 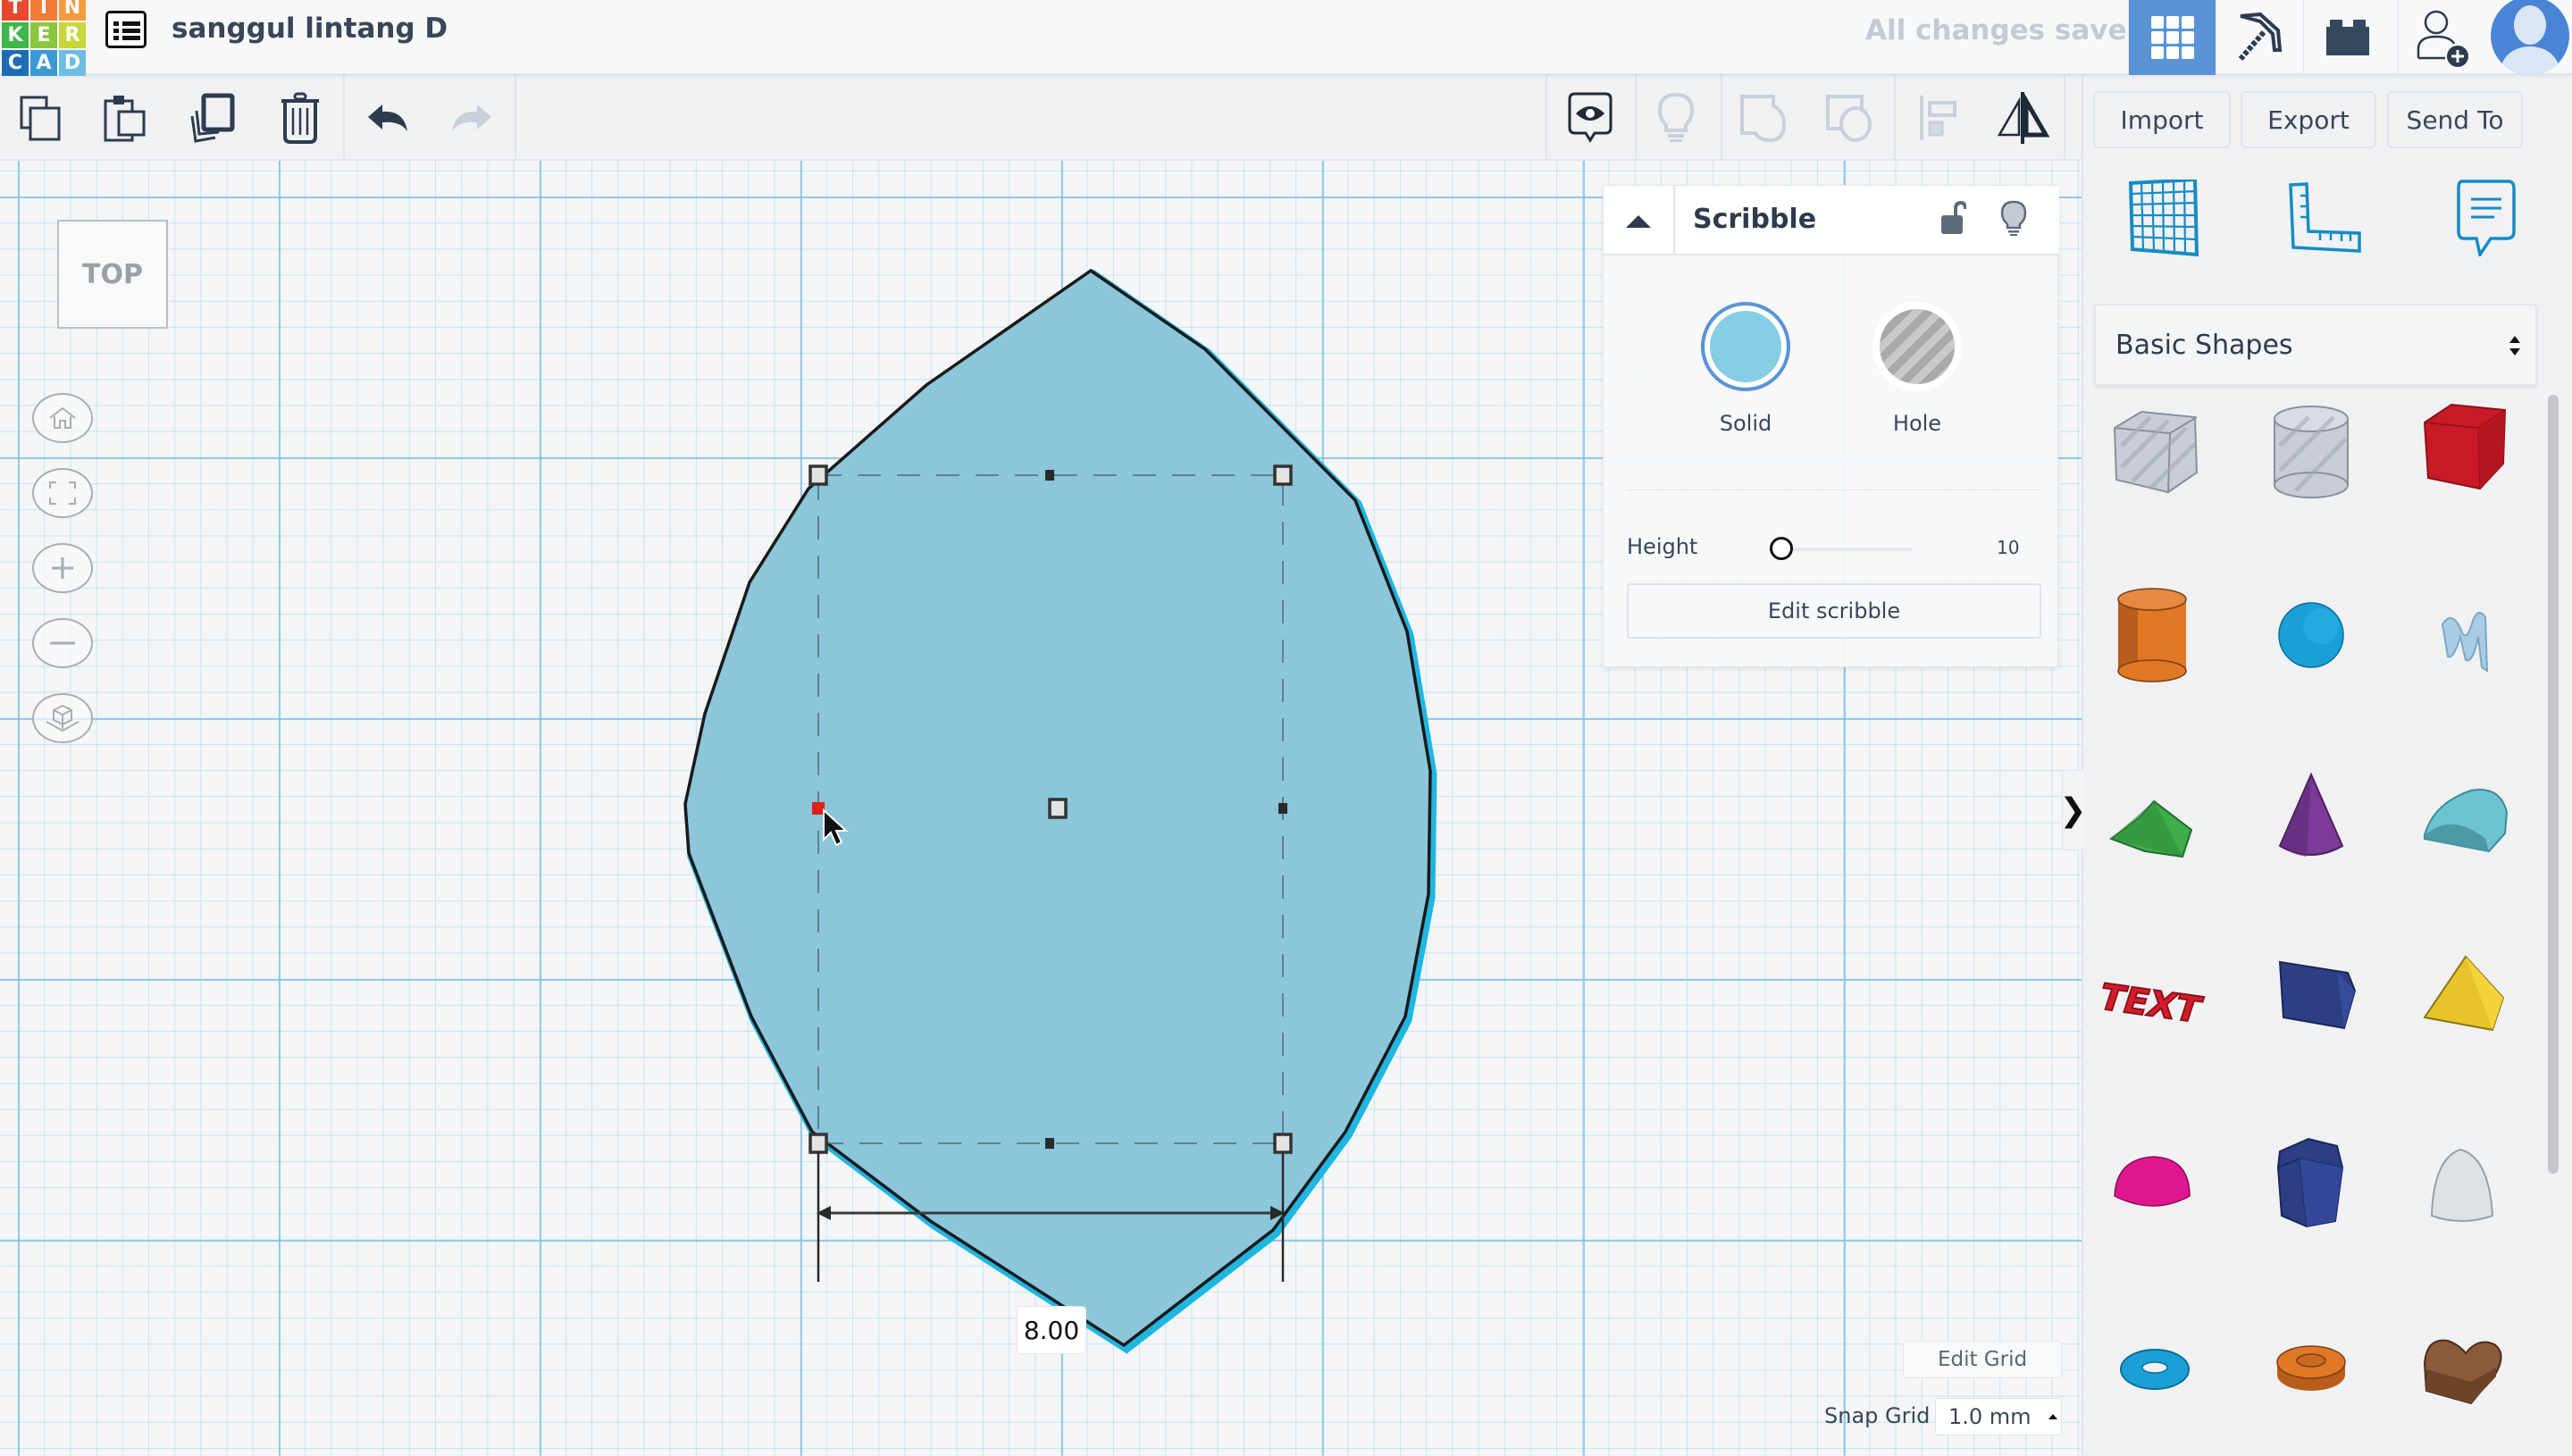 What do you see at coordinates (1283, 475) in the screenshot?
I see `corner-handle-top-right` at bounding box center [1283, 475].